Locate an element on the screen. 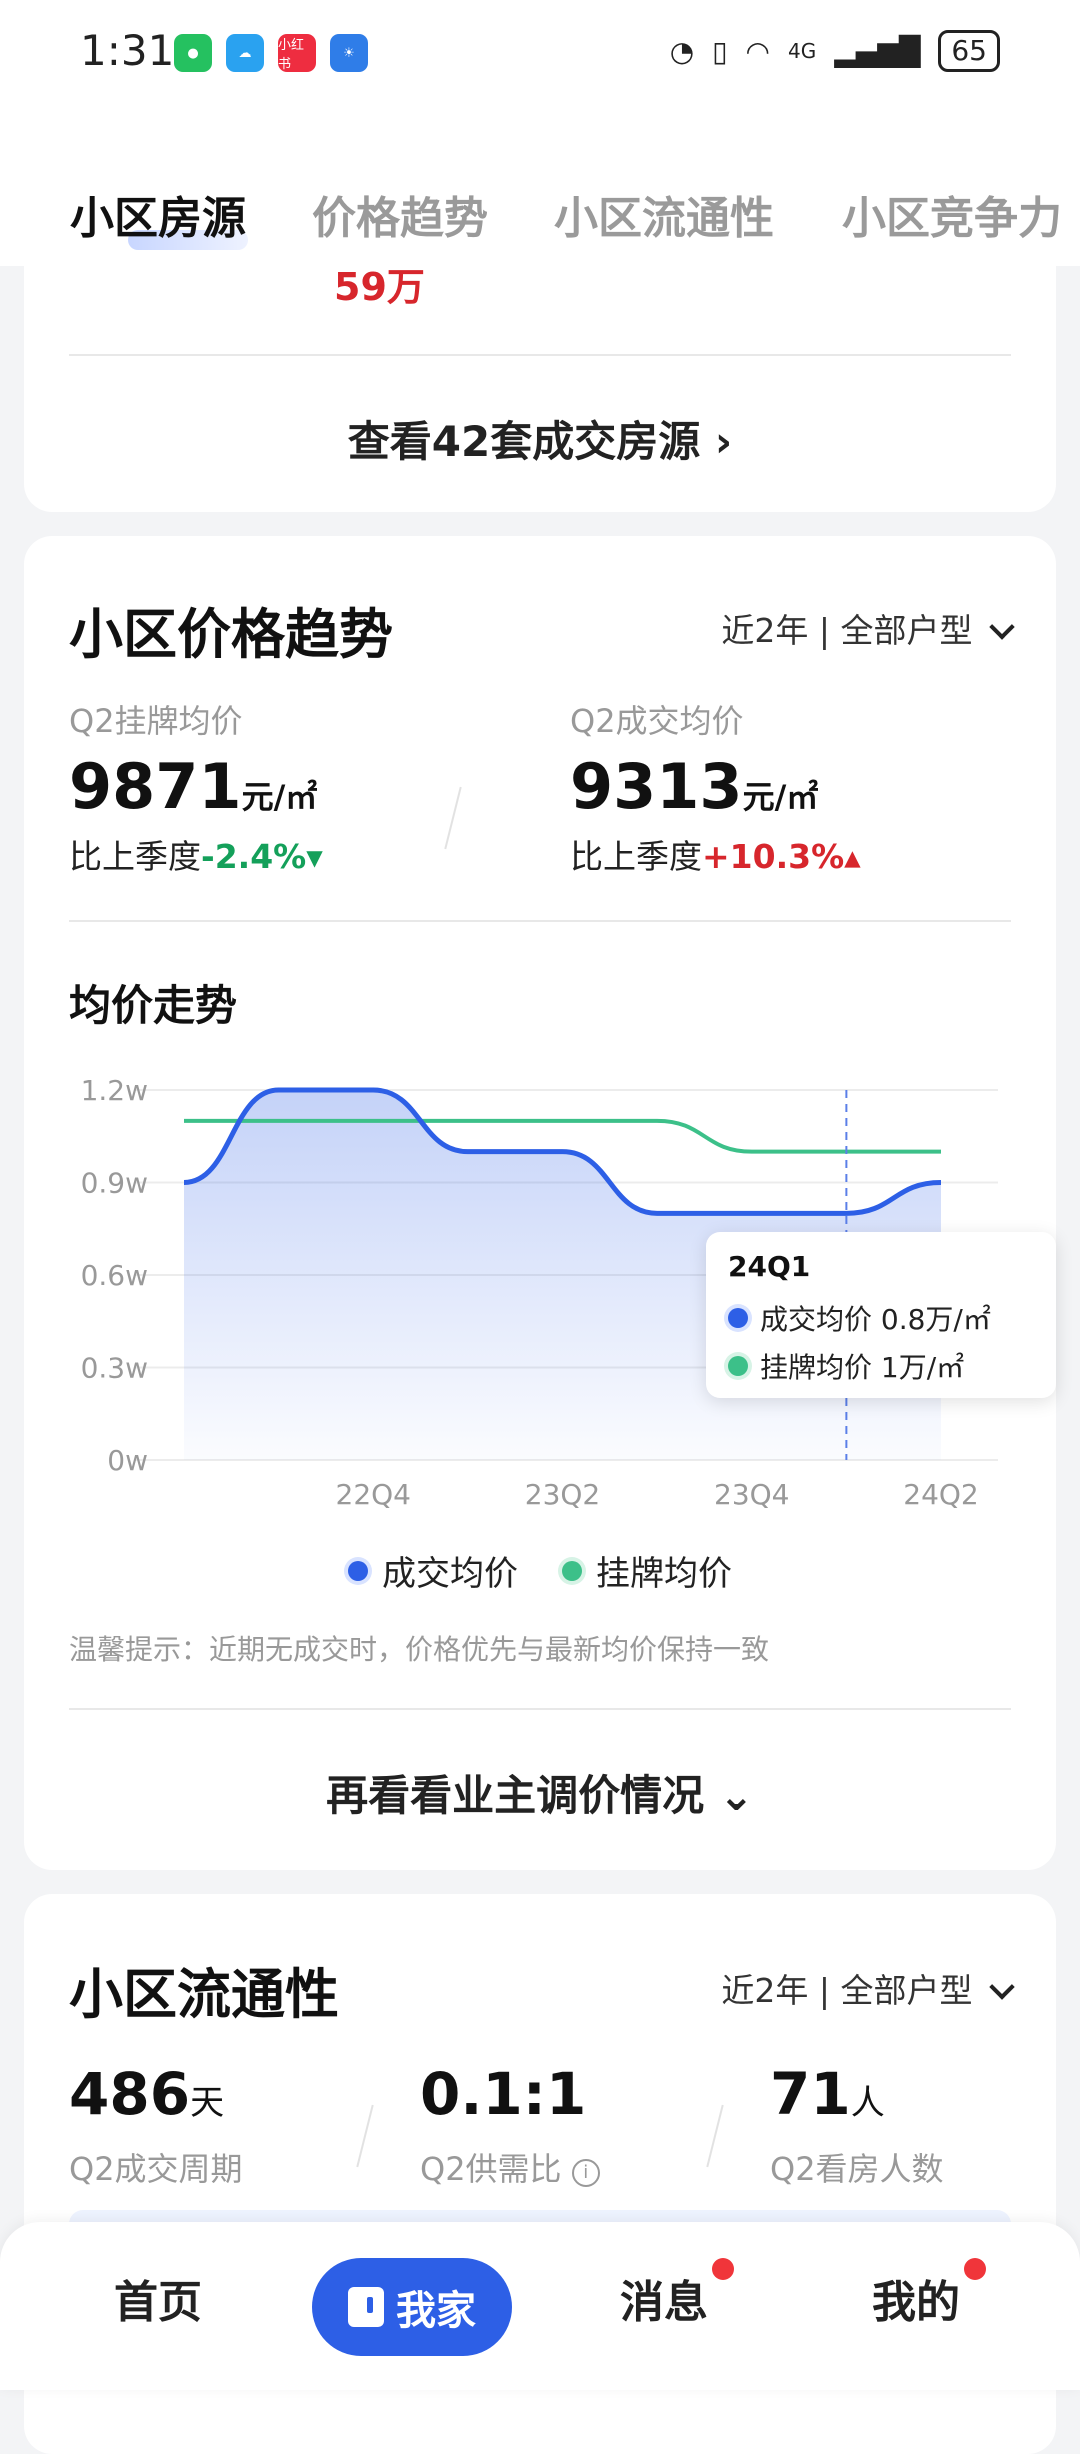 This screenshot has width=1080, height=2454. xiaohongshu-icon: 小红书 is located at coordinates (297, 53).